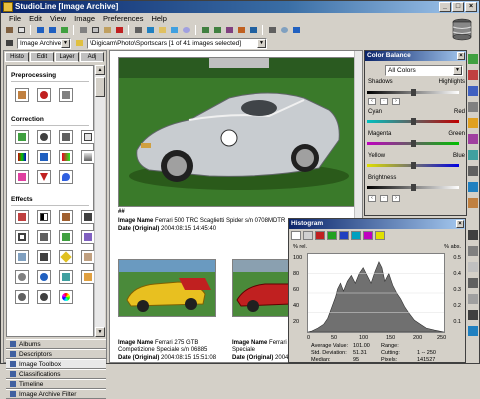  I want to click on sepia-icon, so click(66, 217).